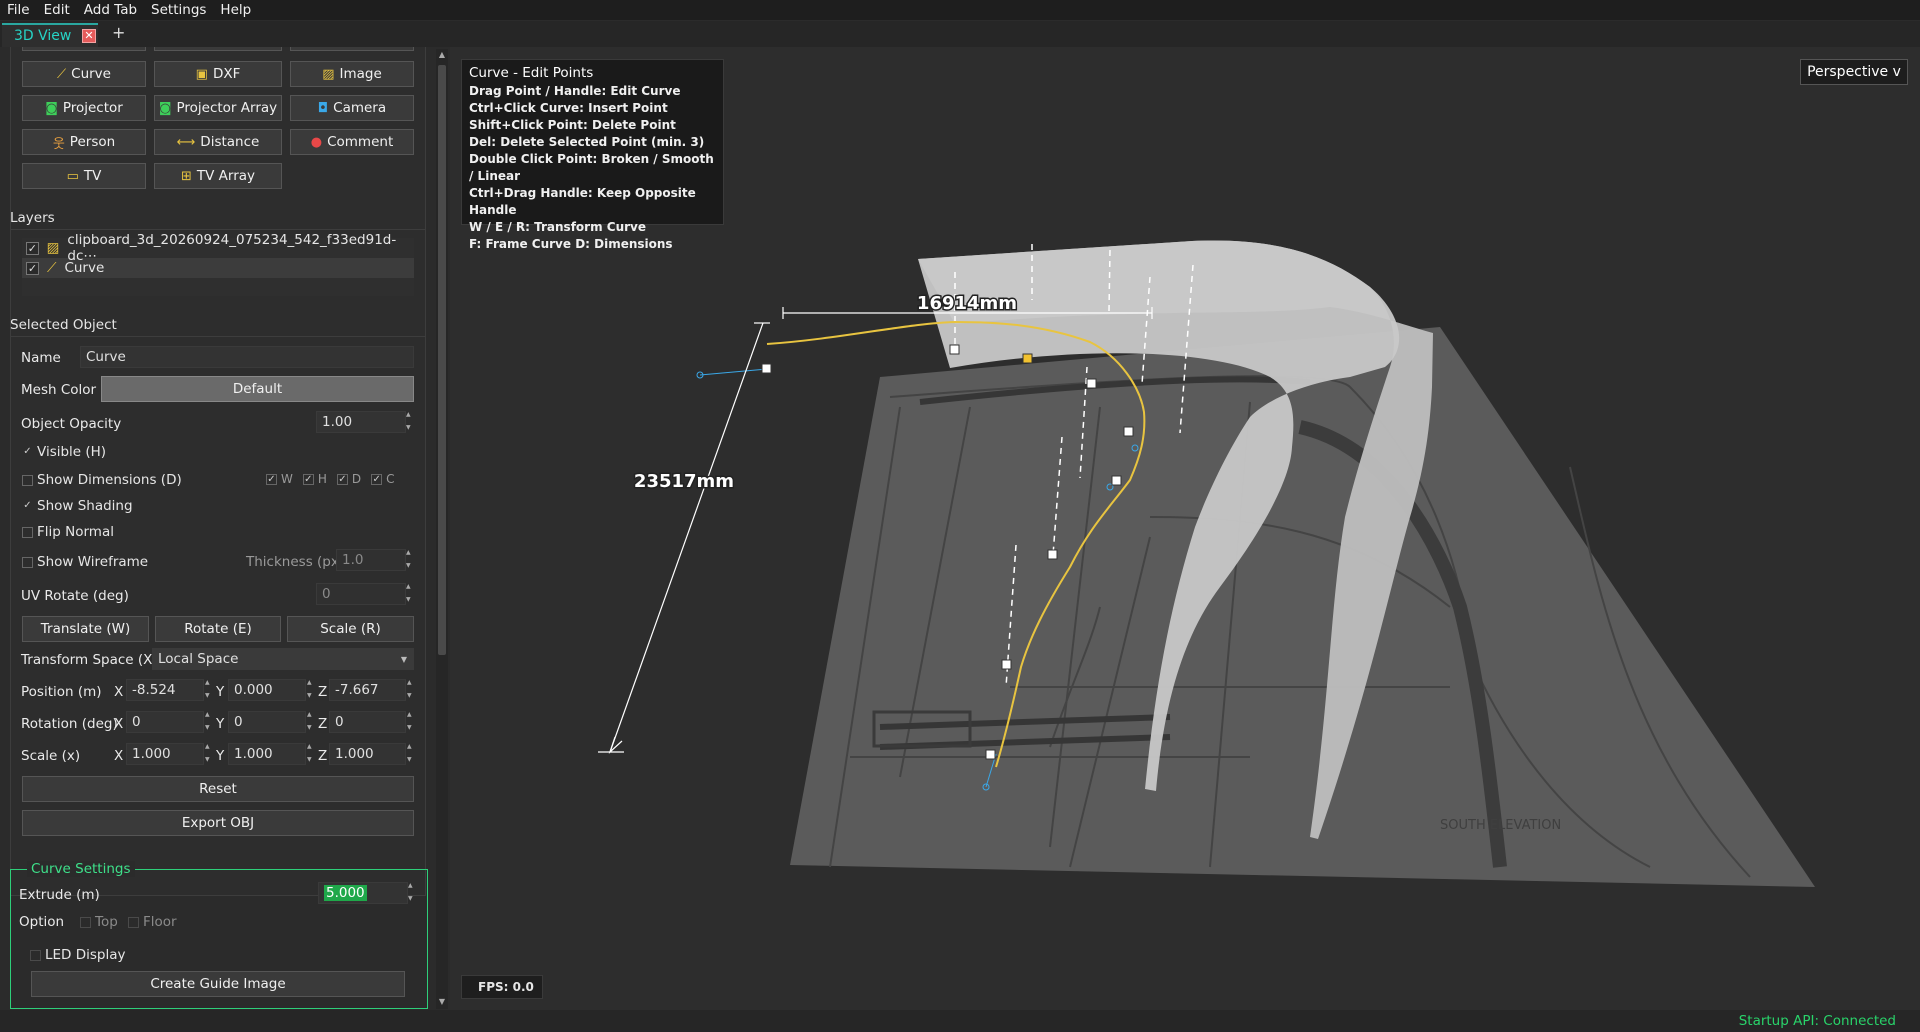  What do you see at coordinates (165, 754) in the screenshot?
I see `scale-x-input: 1.000` at bounding box center [165, 754].